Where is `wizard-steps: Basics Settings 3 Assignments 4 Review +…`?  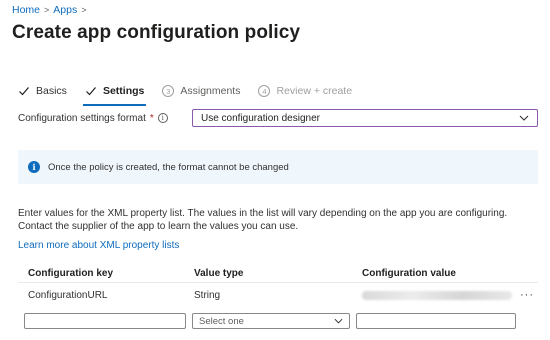 wizard-steps: Basics Settings 3 Assignments 4 Review +… is located at coordinates (194, 93).